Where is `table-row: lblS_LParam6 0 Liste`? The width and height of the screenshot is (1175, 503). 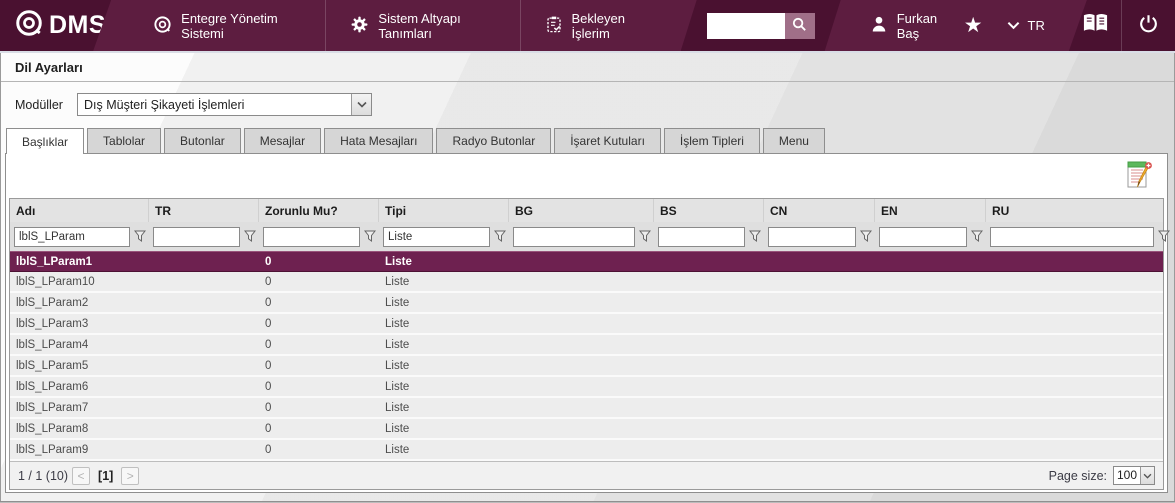 table-row: lblS_LParam6 0 Liste is located at coordinates (586, 387).